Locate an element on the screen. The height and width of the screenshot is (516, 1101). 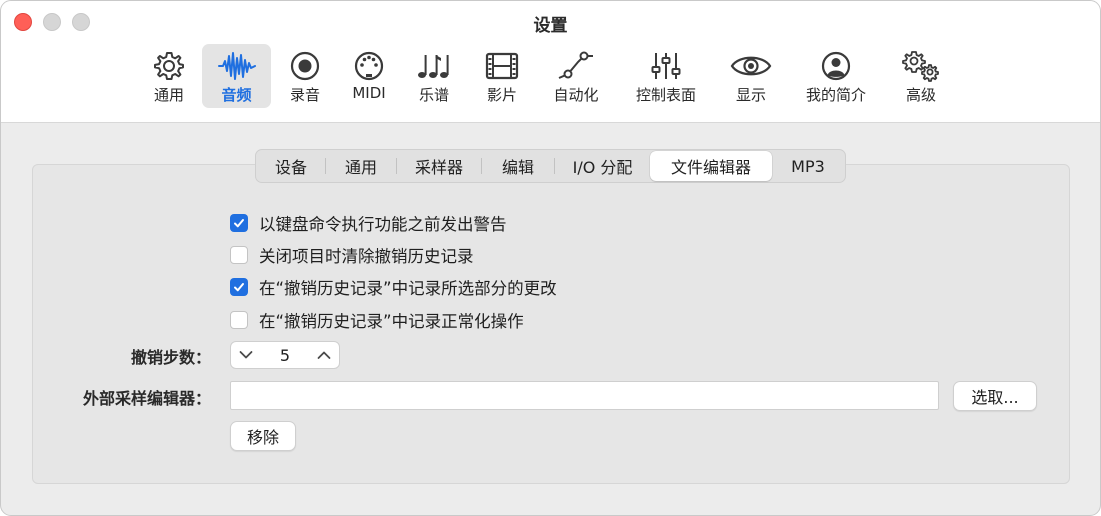
midi-port-icon is located at coordinates (369, 66).